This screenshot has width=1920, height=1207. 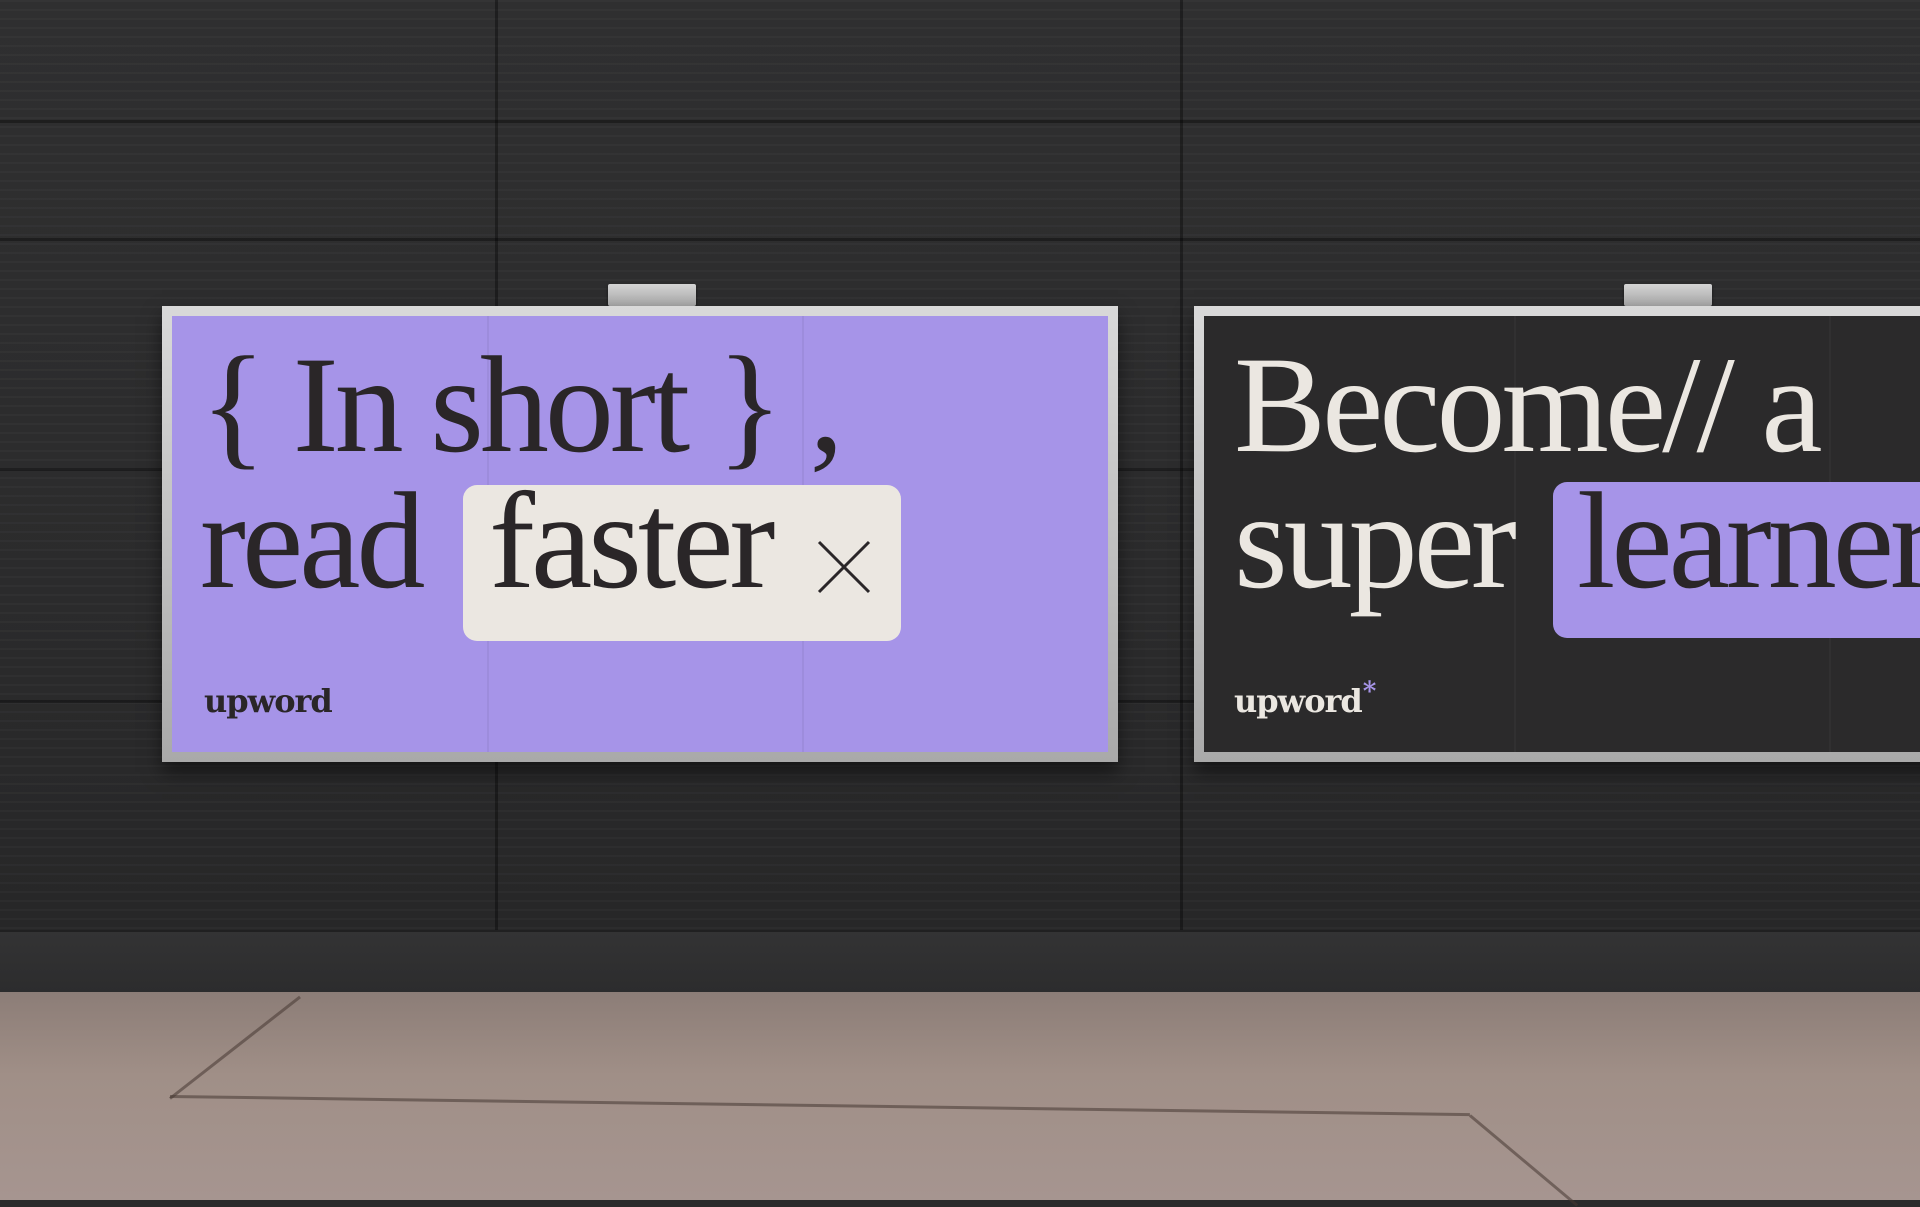 I want to click on highlight-word: learner, so click(x=1748, y=540).